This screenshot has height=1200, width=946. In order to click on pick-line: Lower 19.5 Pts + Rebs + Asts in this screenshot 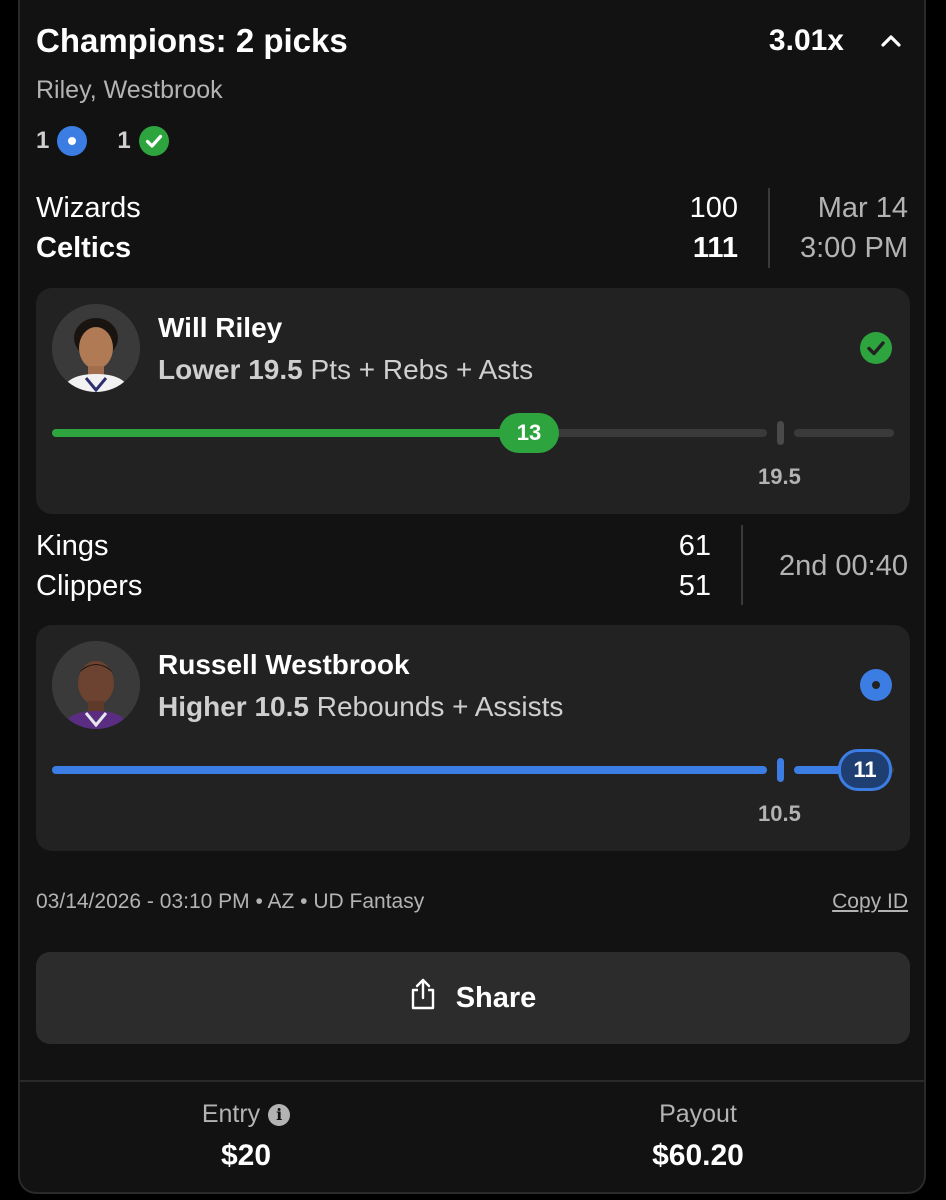, I will do `click(345, 370)`.